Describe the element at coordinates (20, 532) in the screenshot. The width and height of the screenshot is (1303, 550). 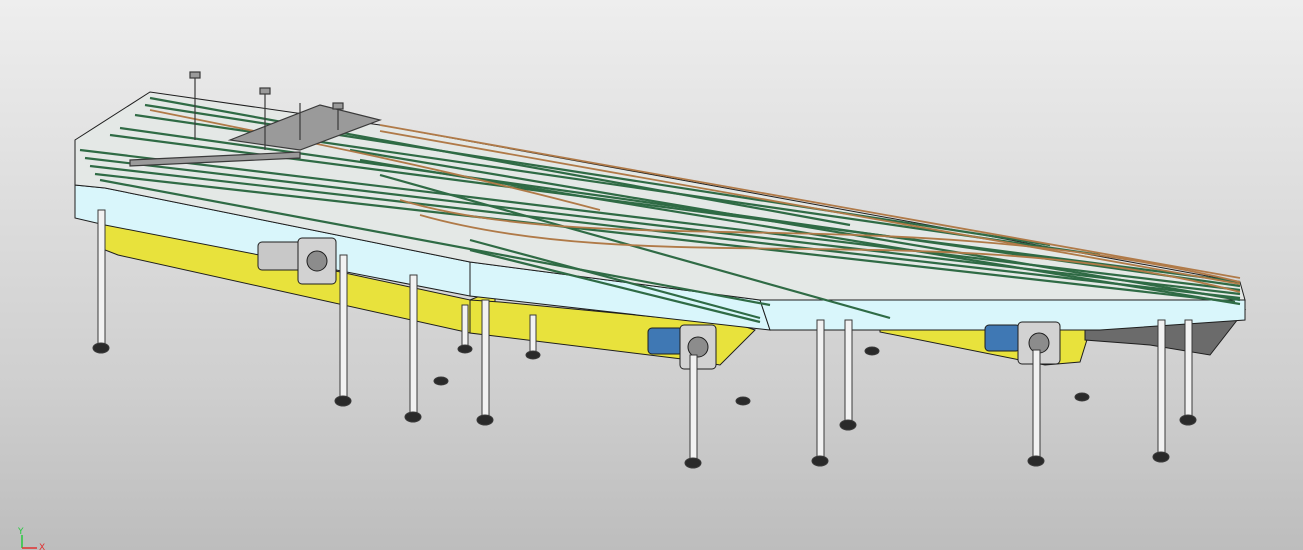
I see `y-axis-label: Y` at that location.